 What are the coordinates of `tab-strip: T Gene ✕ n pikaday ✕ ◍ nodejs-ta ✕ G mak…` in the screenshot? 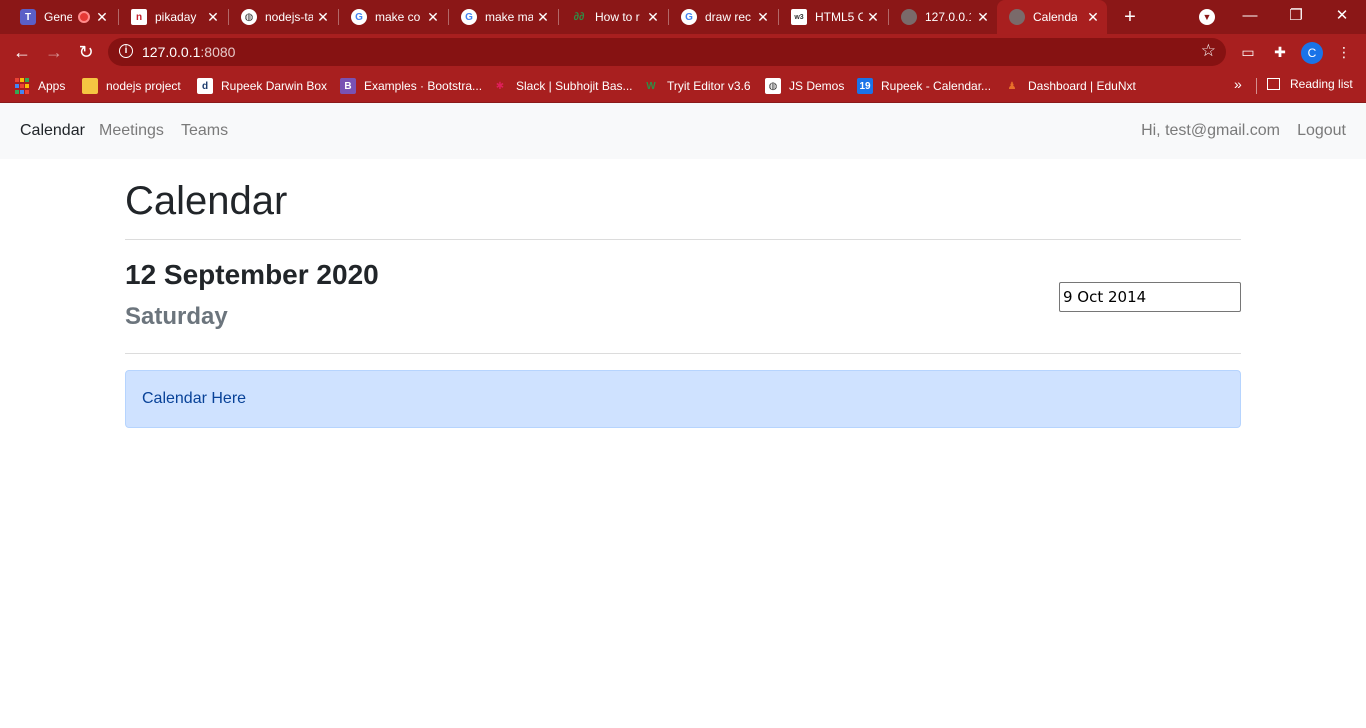 It's located at (683, 17).